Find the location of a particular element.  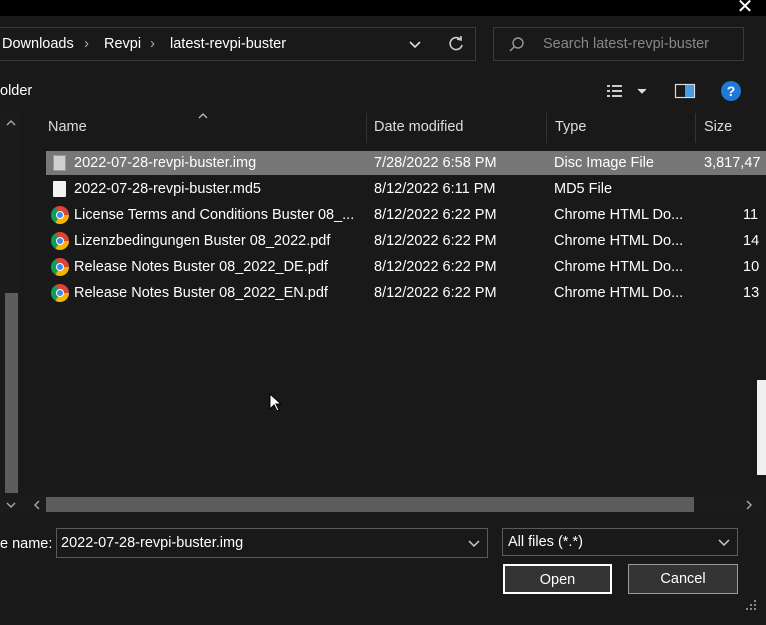

nav-scrollbar-thumb is located at coordinates (11, 393).